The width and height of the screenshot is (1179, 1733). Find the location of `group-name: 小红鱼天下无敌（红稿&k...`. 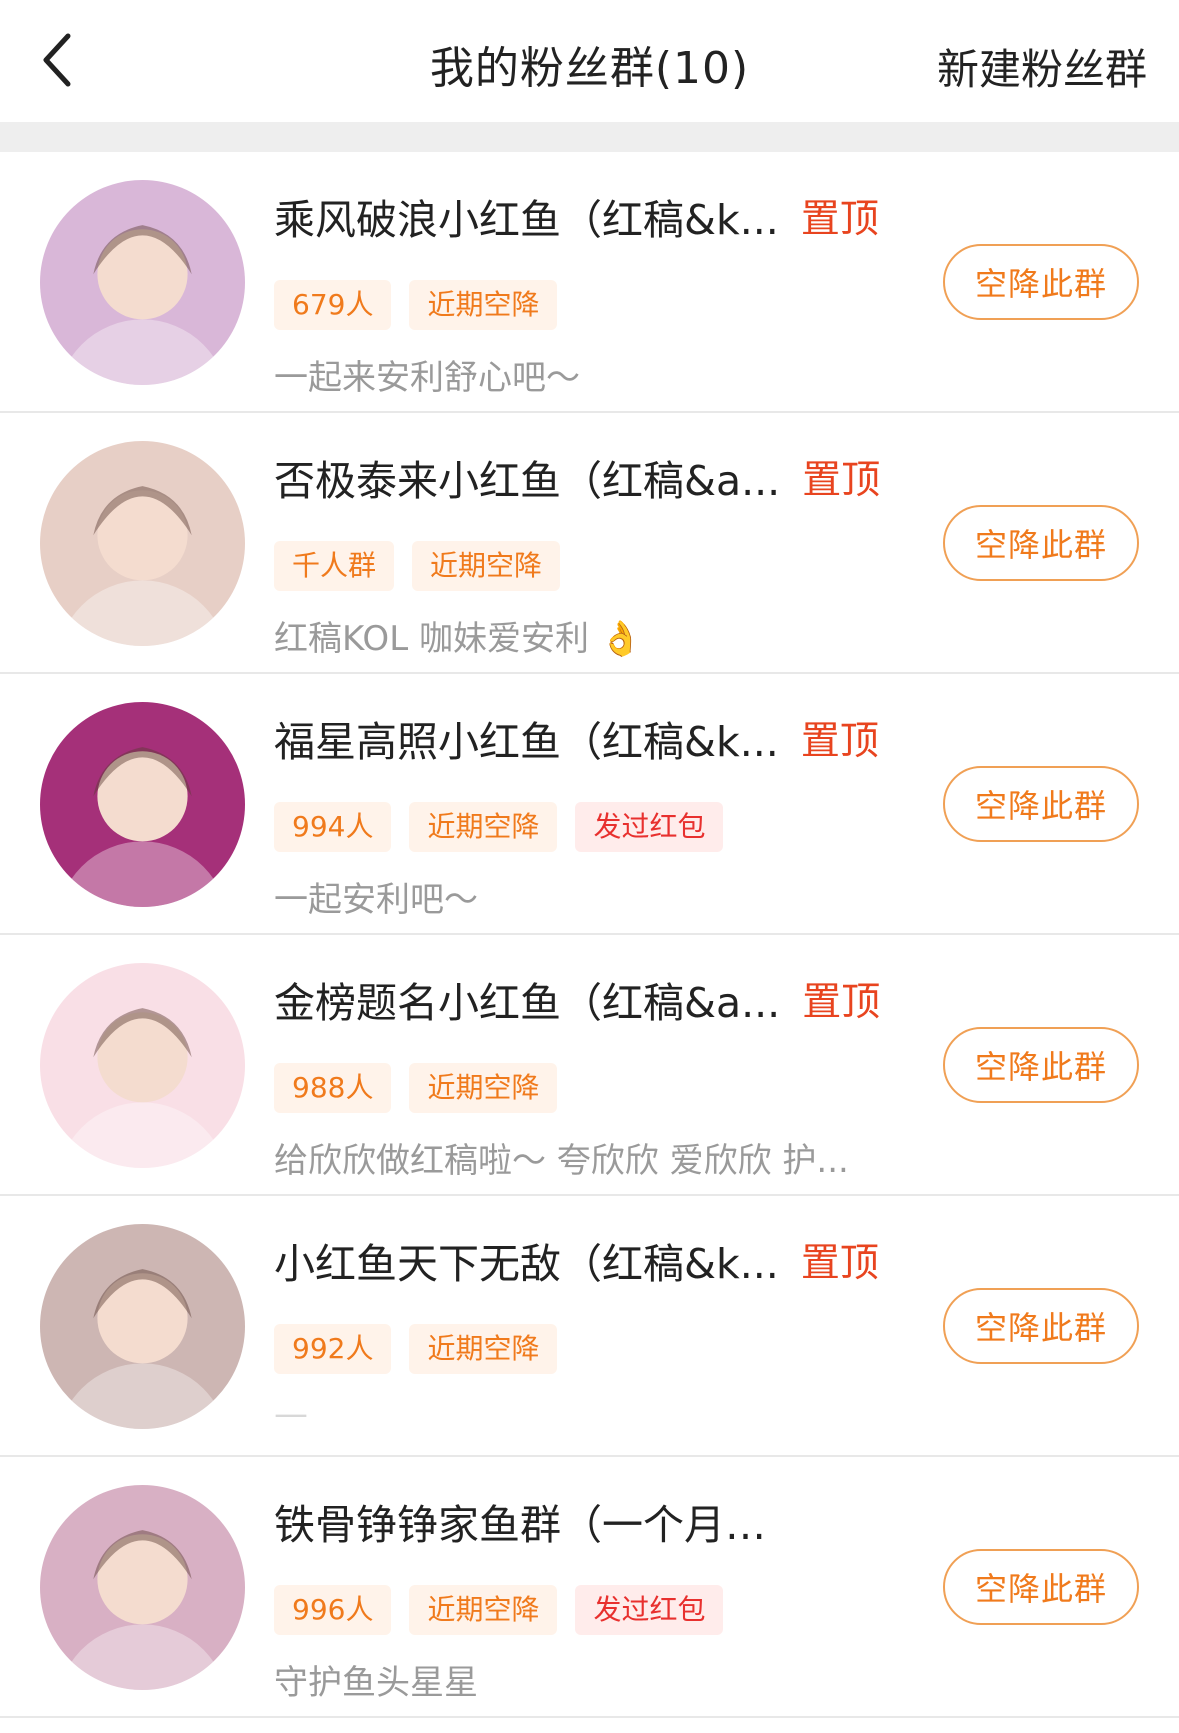

group-name: 小红鱼天下无敌（红稿&k... is located at coordinates (526, 1264).